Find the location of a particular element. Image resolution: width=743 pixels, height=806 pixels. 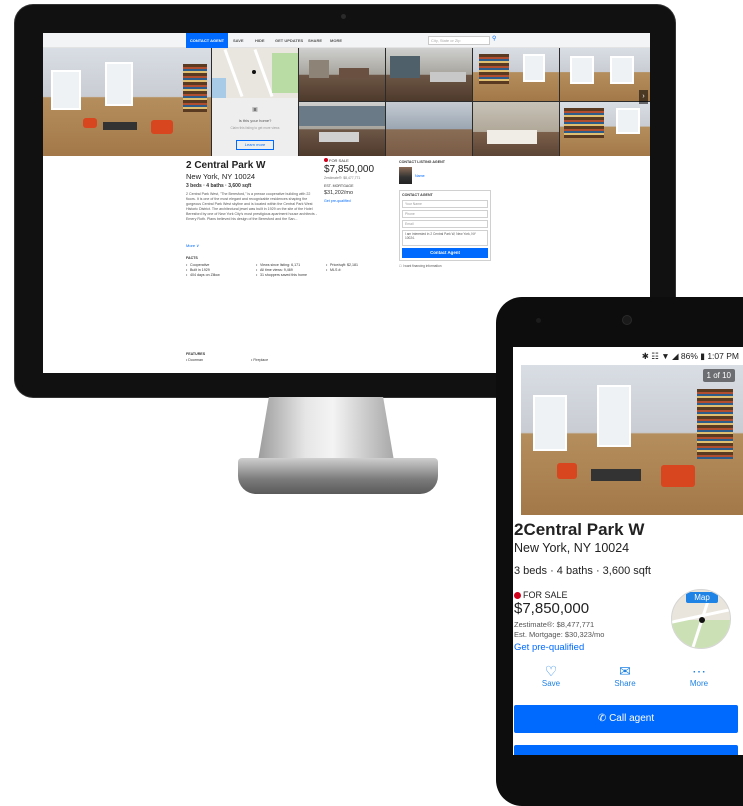

feature-item: • Fireplace is located at coordinates (260, 360).